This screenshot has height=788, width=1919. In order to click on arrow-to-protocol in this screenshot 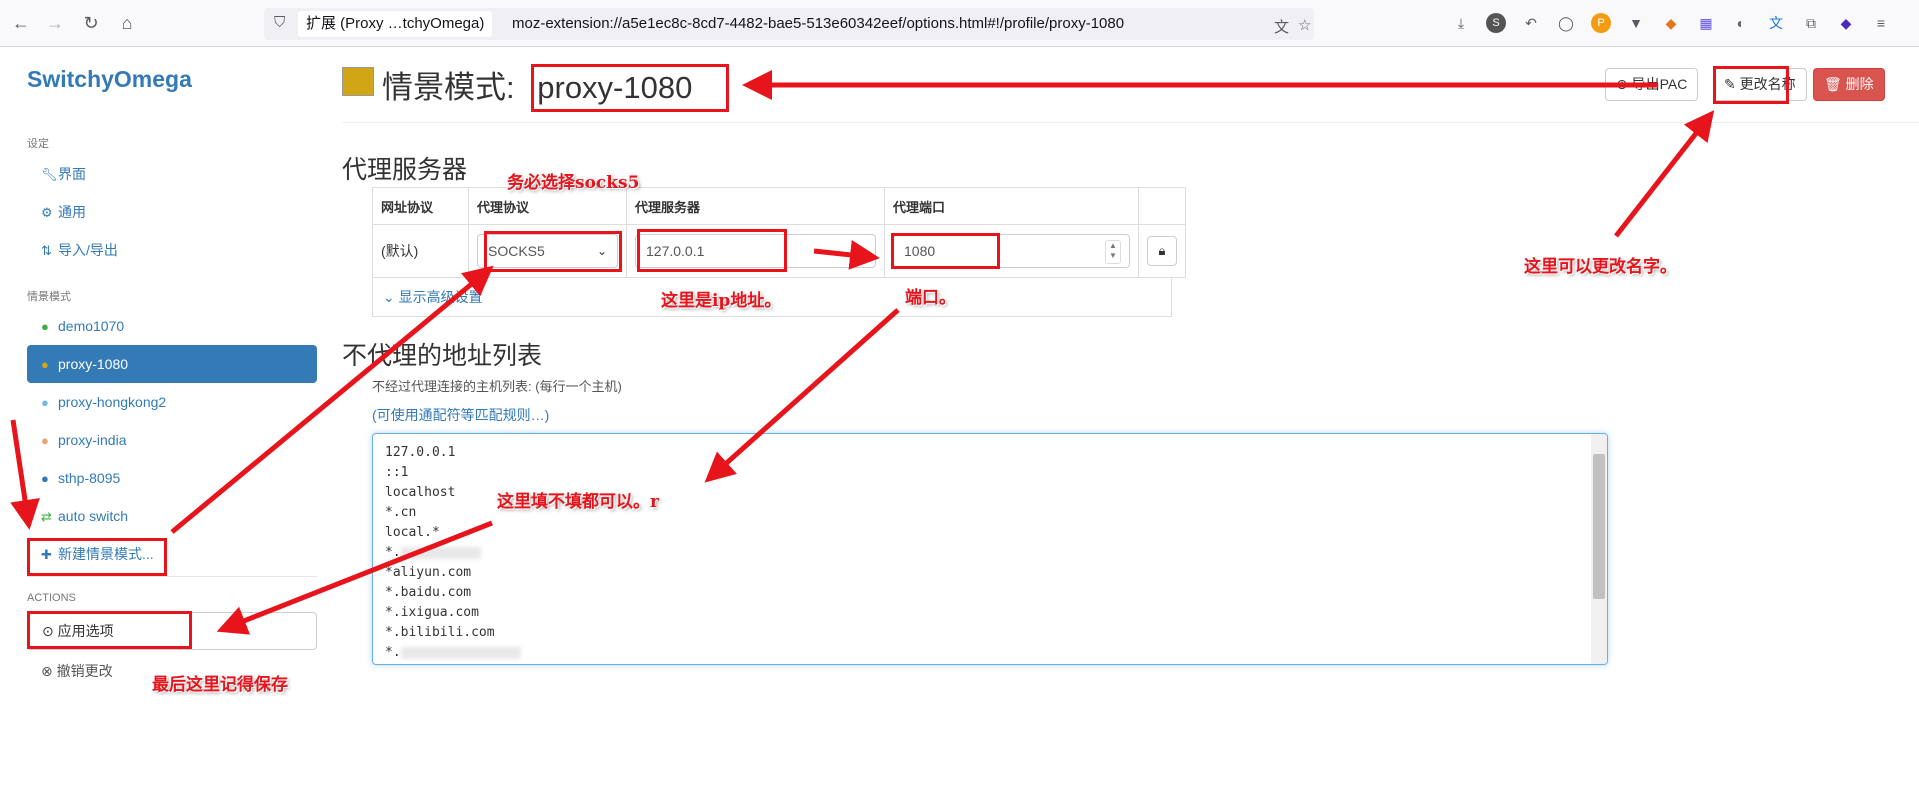, I will do `click(332, 399)`.